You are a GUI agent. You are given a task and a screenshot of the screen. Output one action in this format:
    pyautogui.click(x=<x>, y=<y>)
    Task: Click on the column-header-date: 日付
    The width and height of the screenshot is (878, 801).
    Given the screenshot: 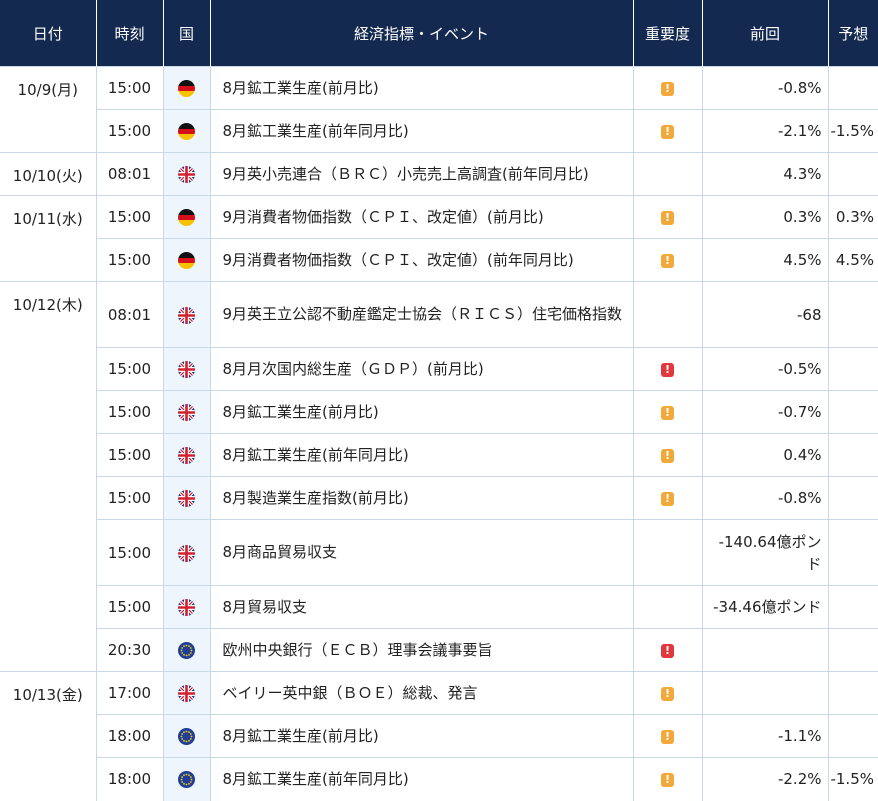 What is the action you would take?
    pyautogui.click(x=48, y=33)
    